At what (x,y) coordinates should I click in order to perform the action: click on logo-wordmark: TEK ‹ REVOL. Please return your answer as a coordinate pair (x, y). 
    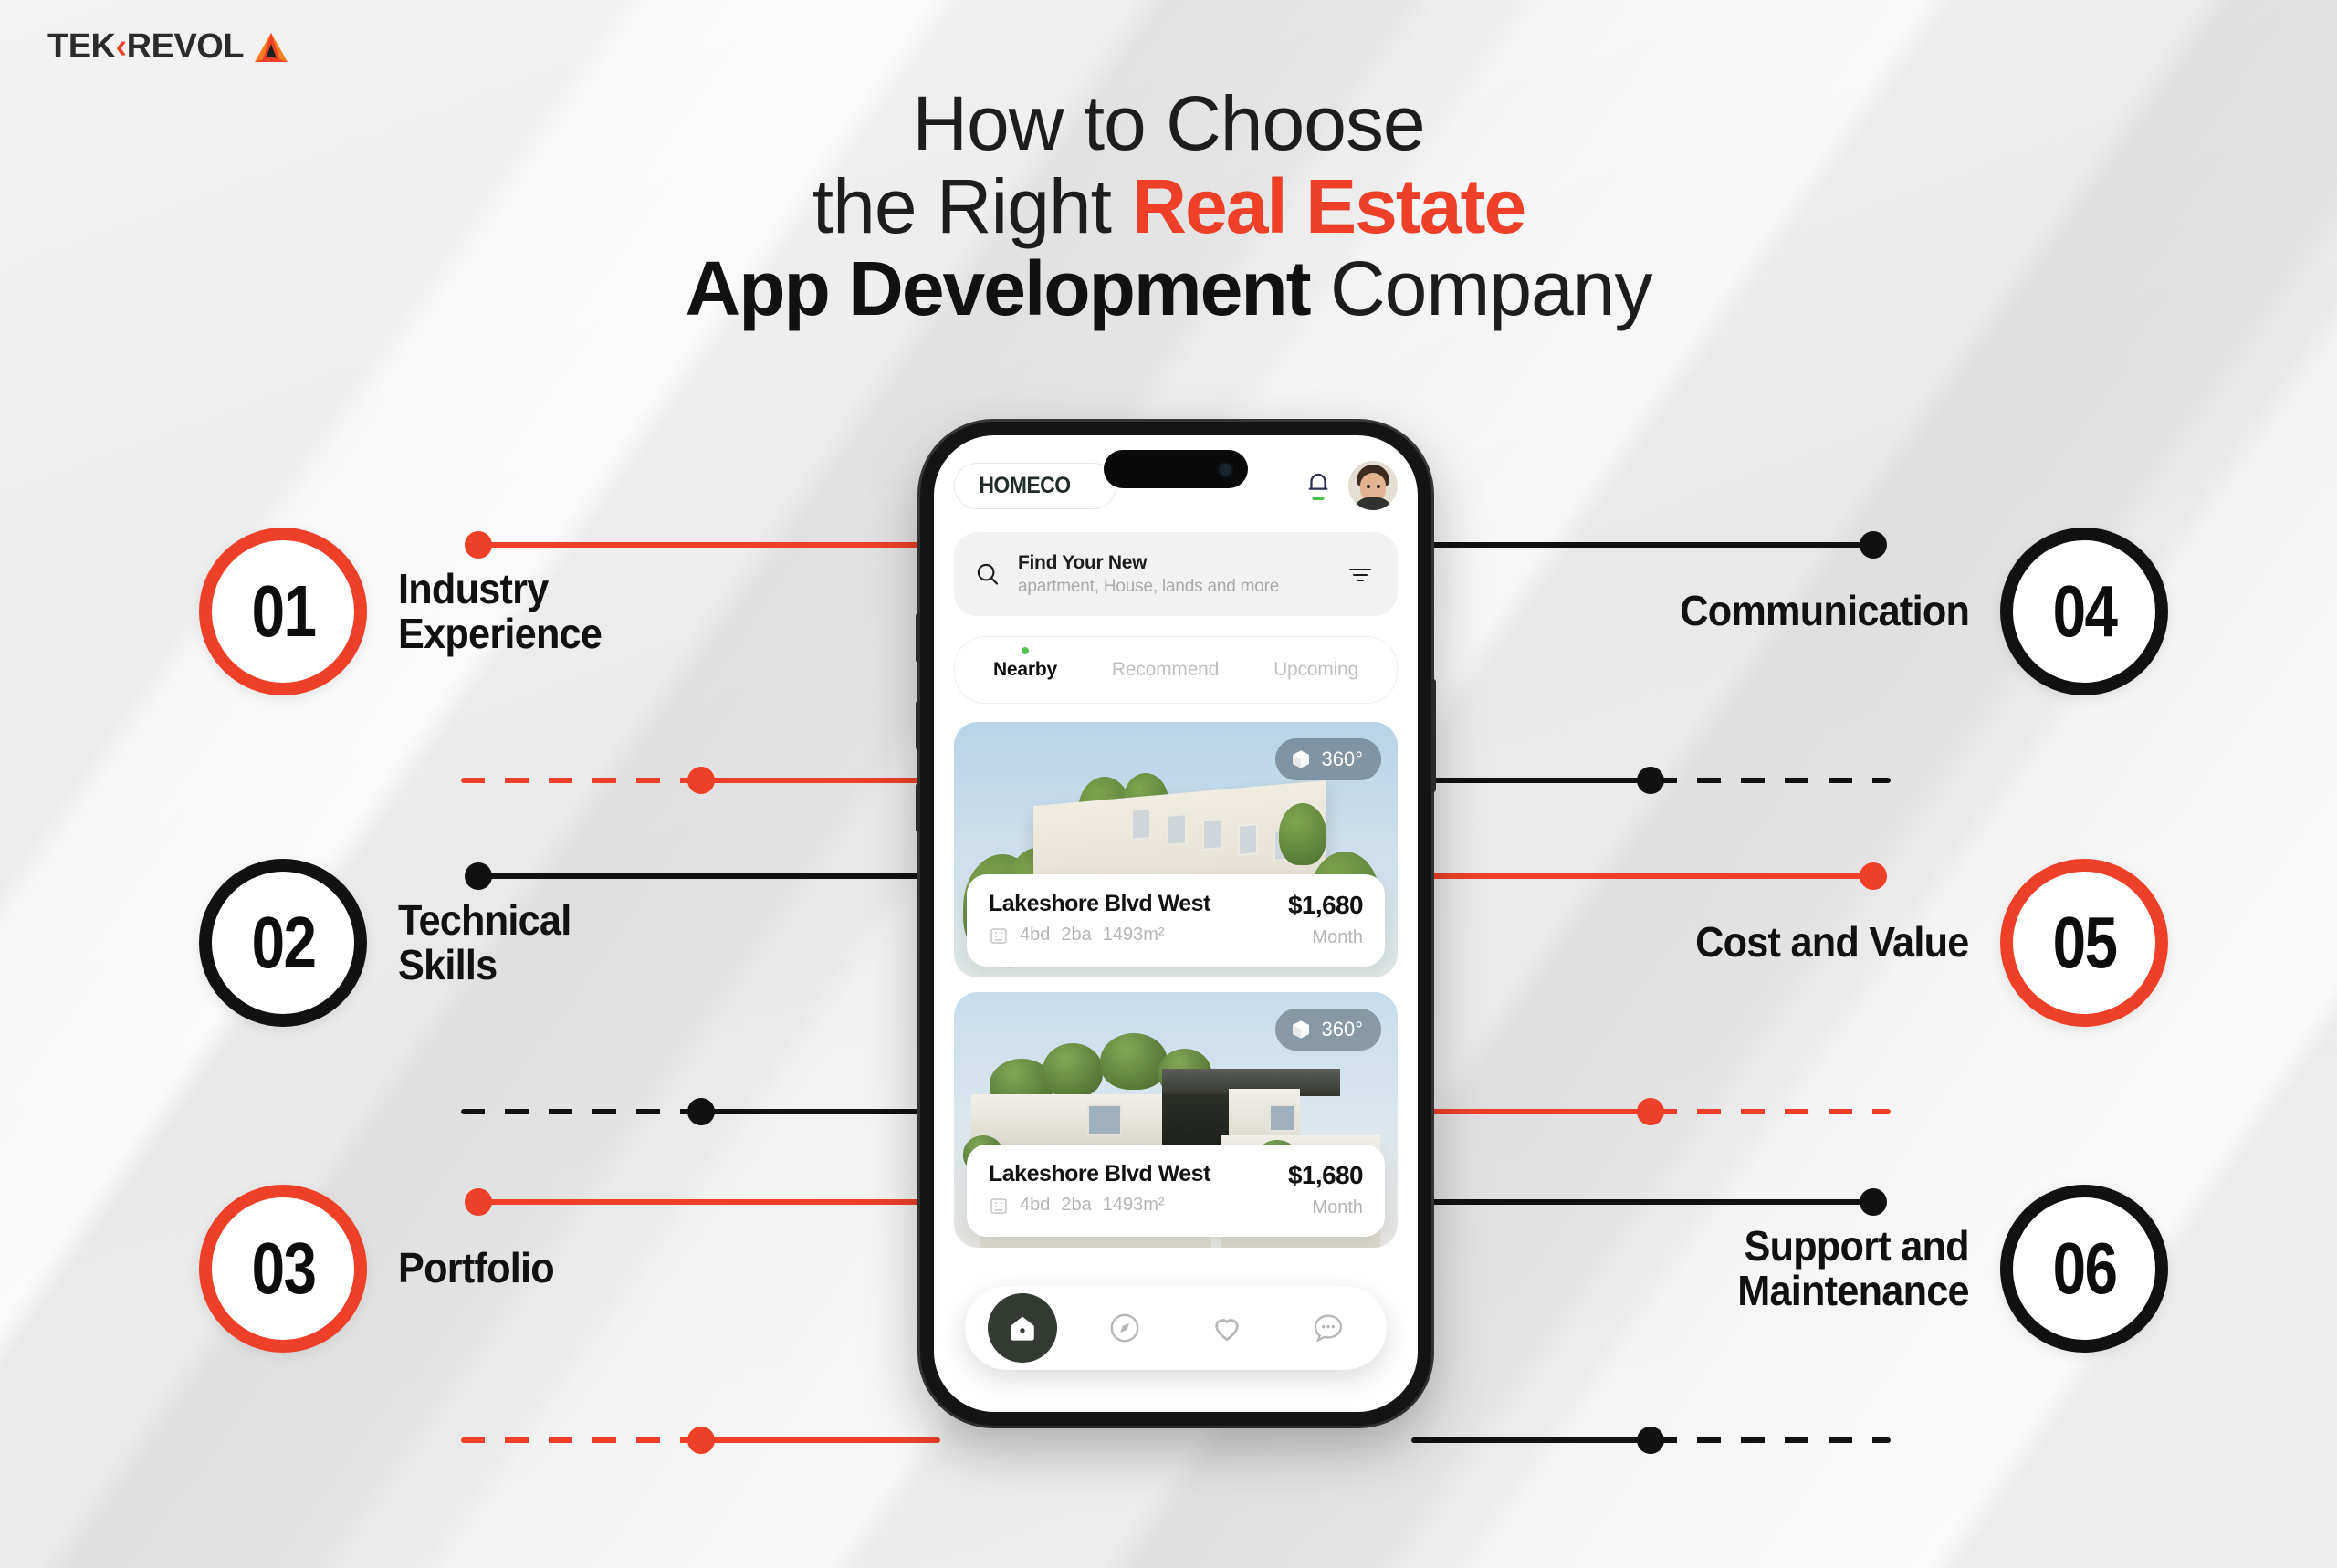
    Looking at the image, I should click on (146, 47).